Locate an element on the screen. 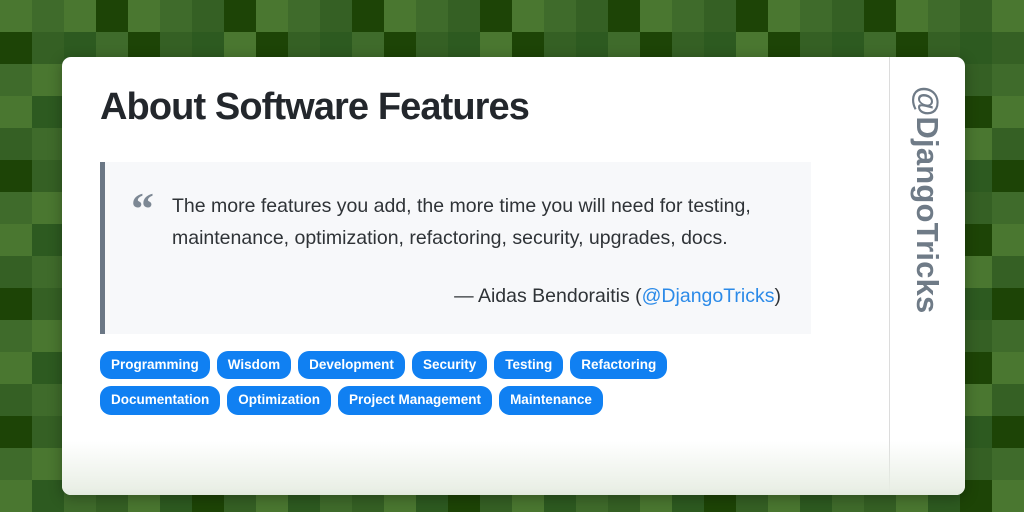 Image resolution: width=1024 pixels, height=512 pixels. tag-pill: Development is located at coordinates (351, 365).